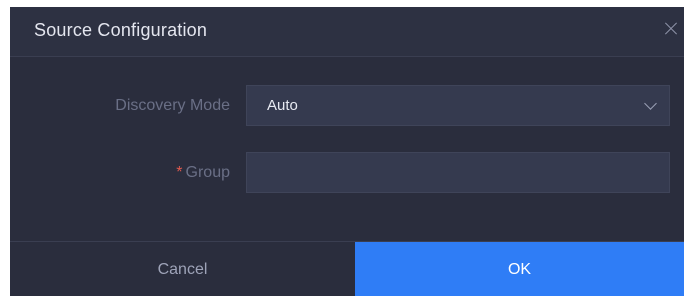 The width and height of the screenshot is (684, 296). Describe the element at coordinates (458, 172) in the screenshot. I see `group-input` at that location.